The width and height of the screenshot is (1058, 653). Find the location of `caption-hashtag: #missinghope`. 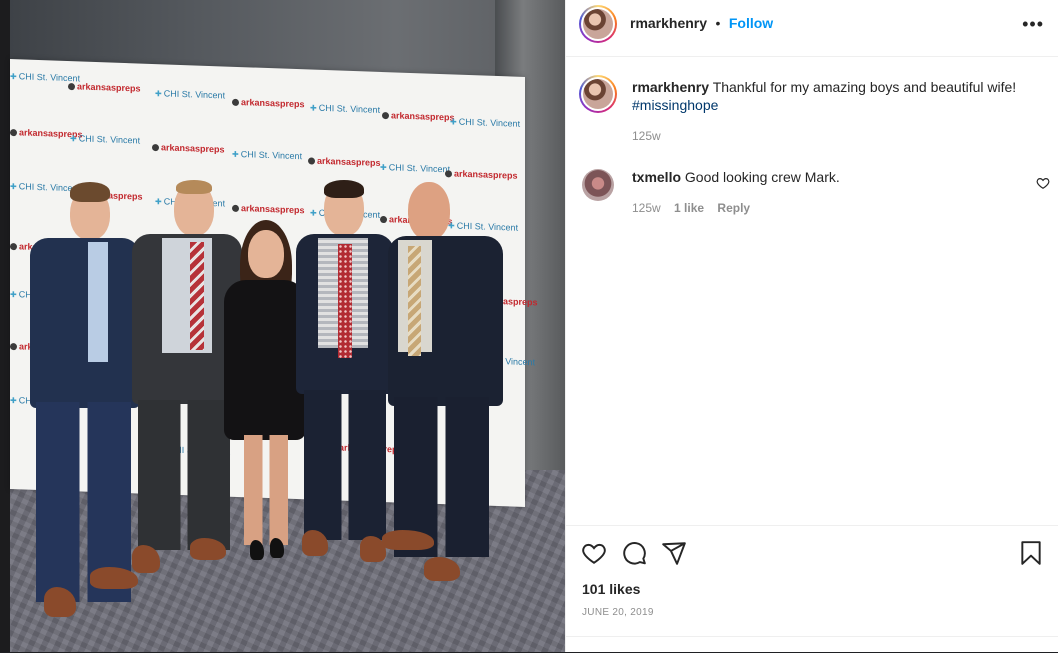

caption-hashtag: #missinghope is located at coordinates (675, 105).